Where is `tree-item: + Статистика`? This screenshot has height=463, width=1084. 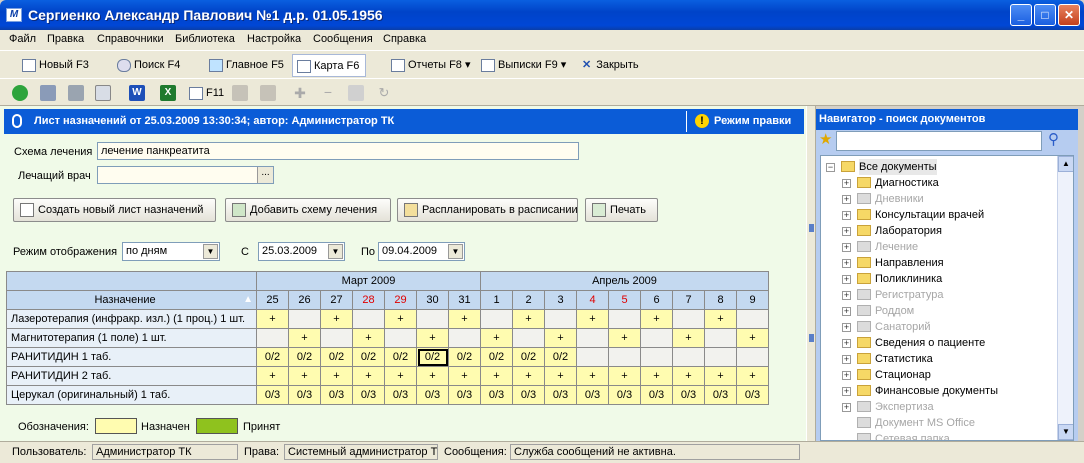
tree-item: + Статистика is located at coordinates (938, 359).